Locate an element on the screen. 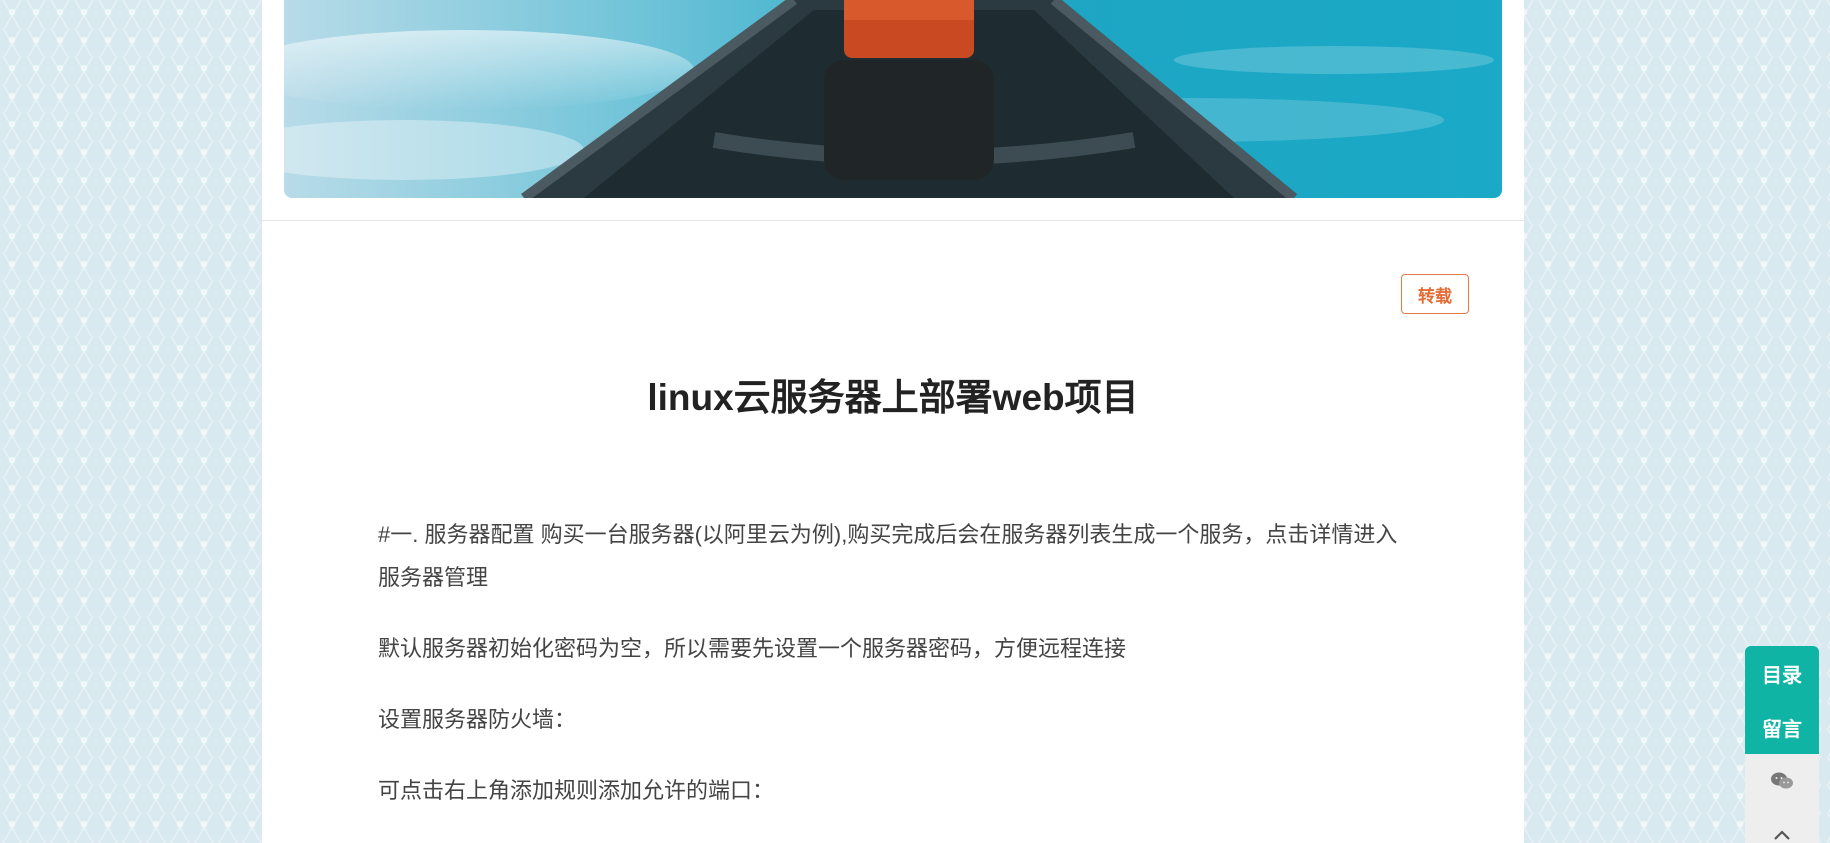 This screenshot has height=843, width=1830. wechat-share-button is located at coordinates (1782, 781).